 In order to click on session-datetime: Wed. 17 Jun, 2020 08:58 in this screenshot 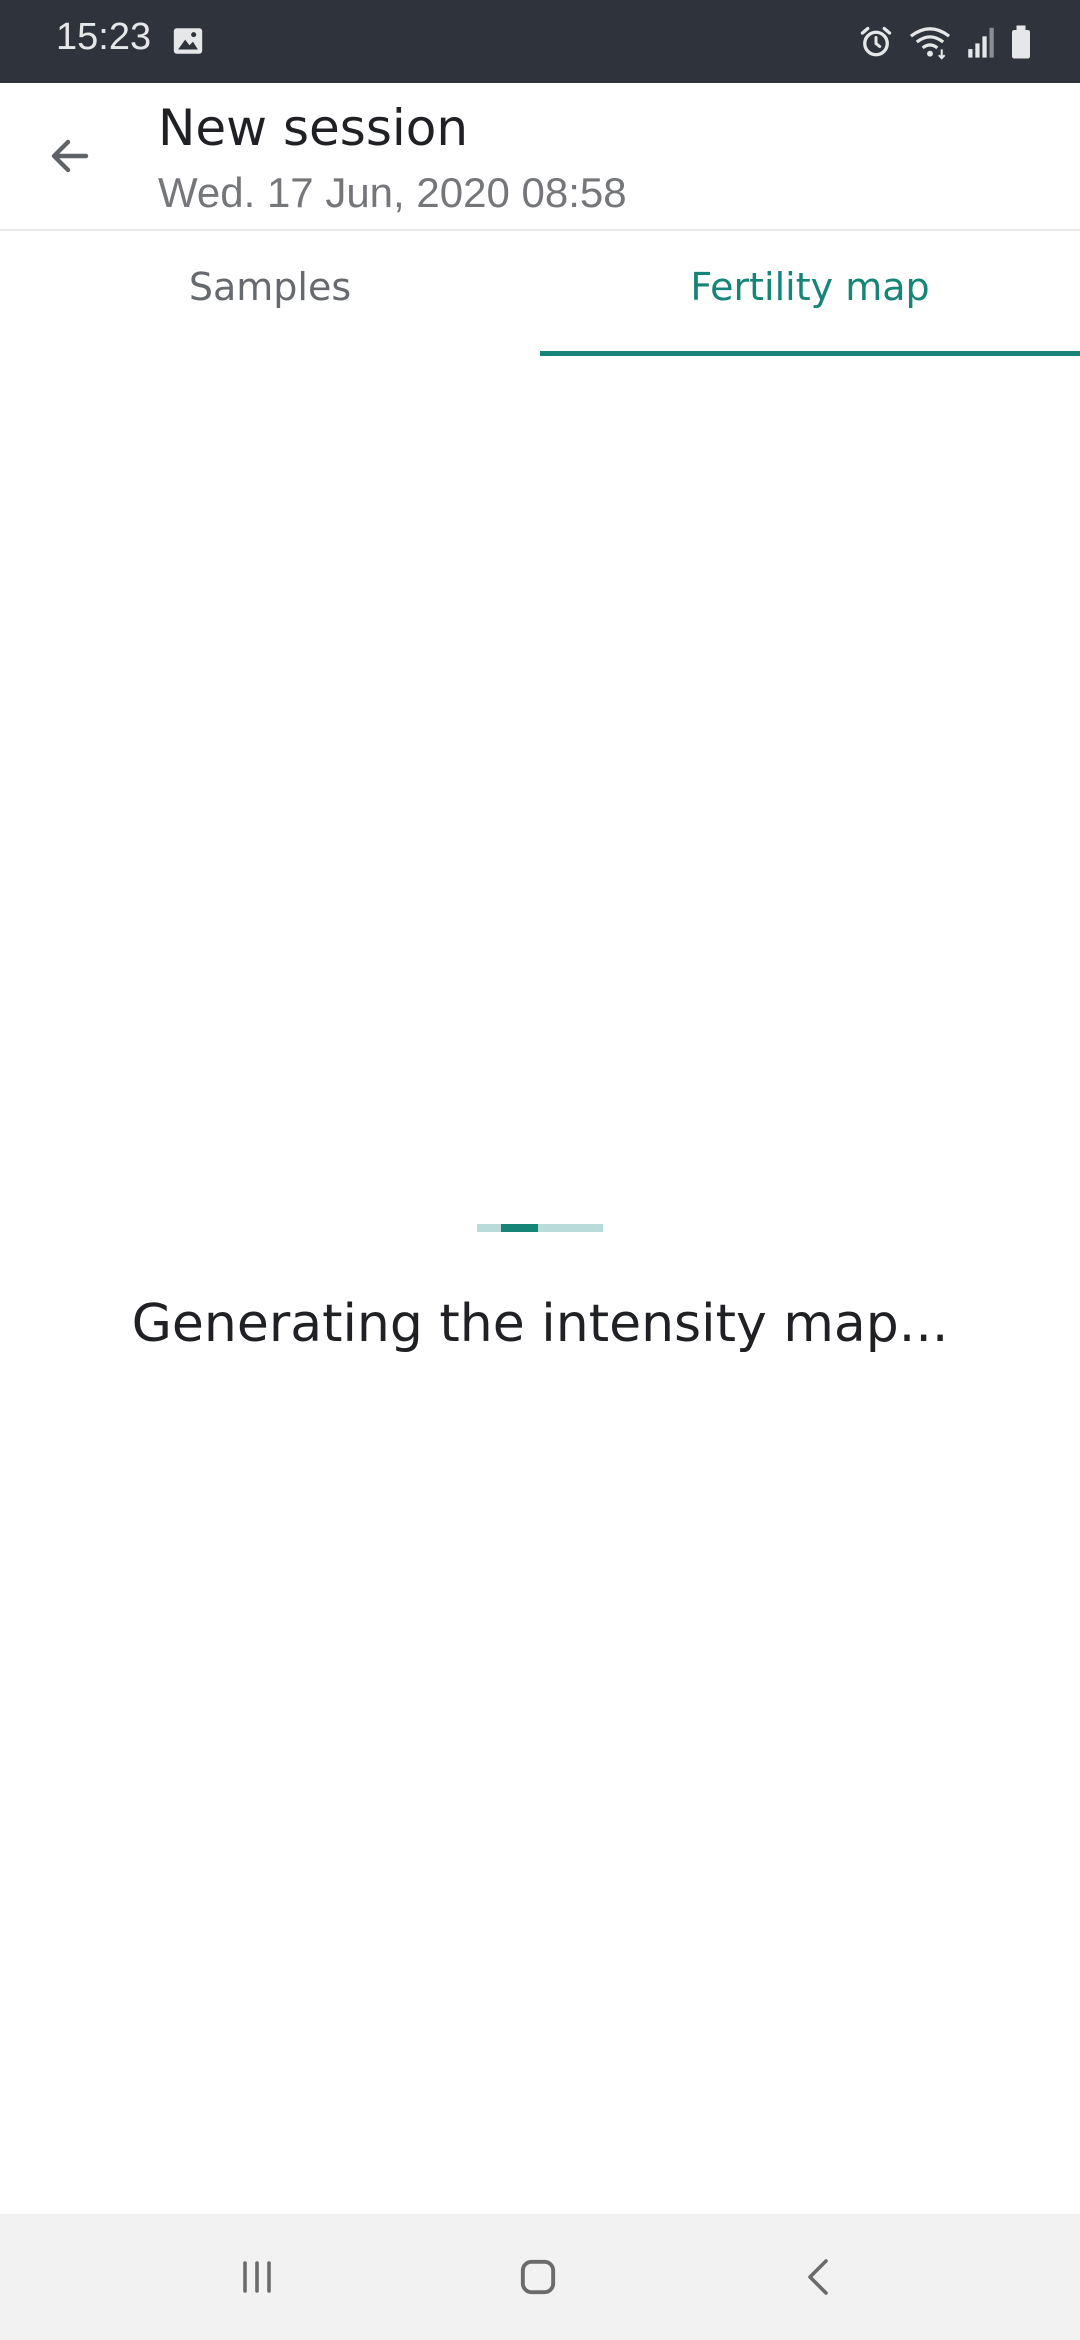, I will do `click(392, 192)`.